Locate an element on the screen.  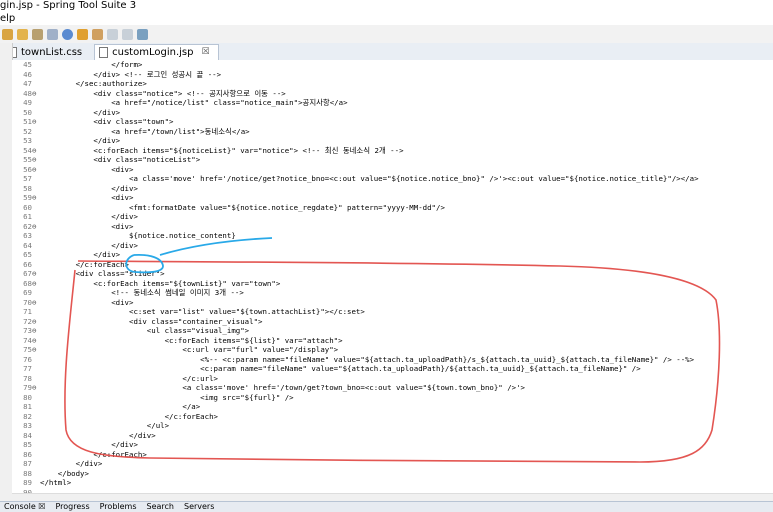
code-line: 88 </body> is located at coordinates (392, 474).